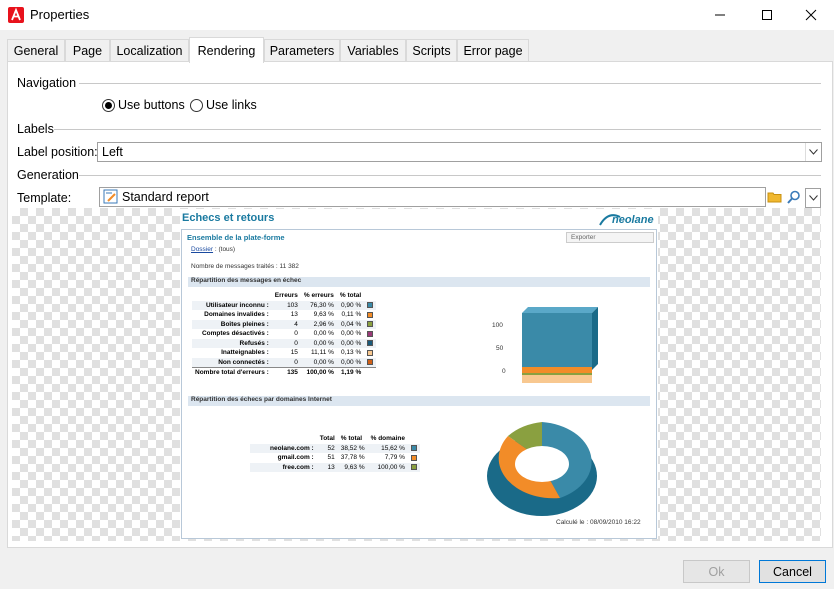 The height and width of the screenshot is (589, 834). What do you see at coordinates (351, 305) in the screenshot?
I see `row-pt: 0,90 %` at bounding box center [351, 305].